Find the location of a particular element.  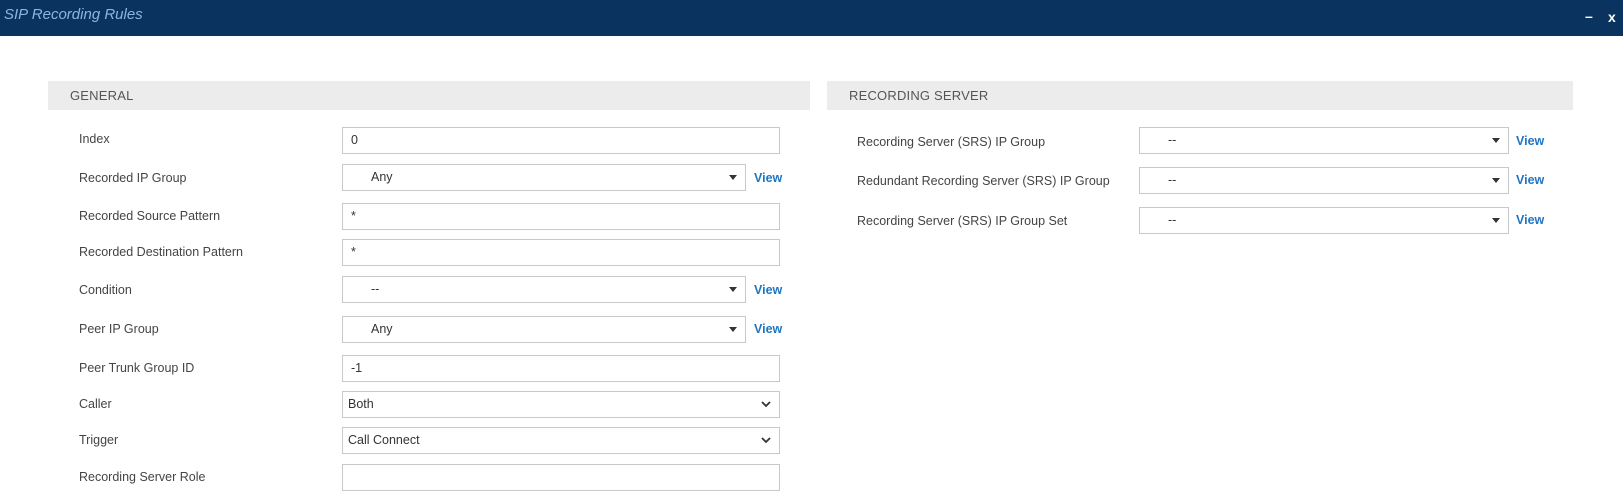

redundant-srs-ip-group-dropdown: -- is located at coordinates (1324, 180).